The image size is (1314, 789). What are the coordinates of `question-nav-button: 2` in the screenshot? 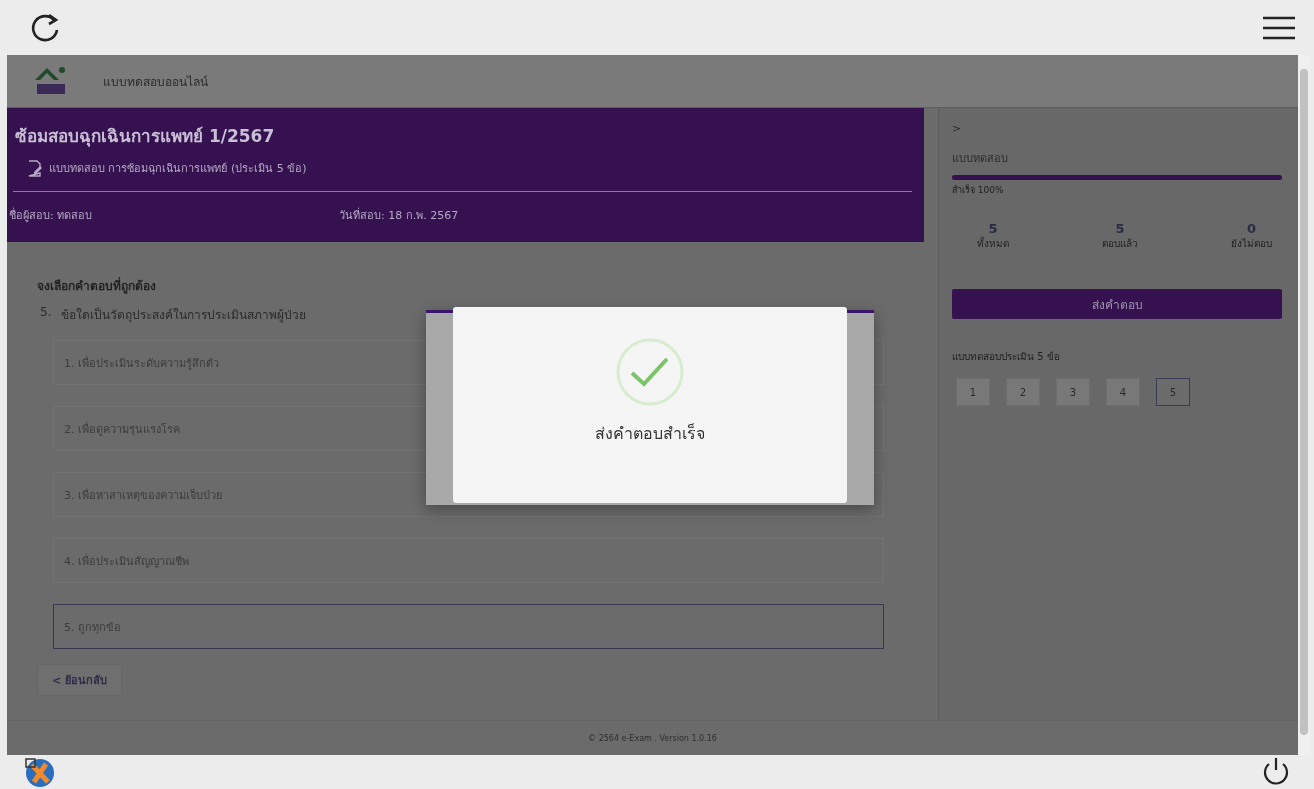 It's located at (1023, 392).